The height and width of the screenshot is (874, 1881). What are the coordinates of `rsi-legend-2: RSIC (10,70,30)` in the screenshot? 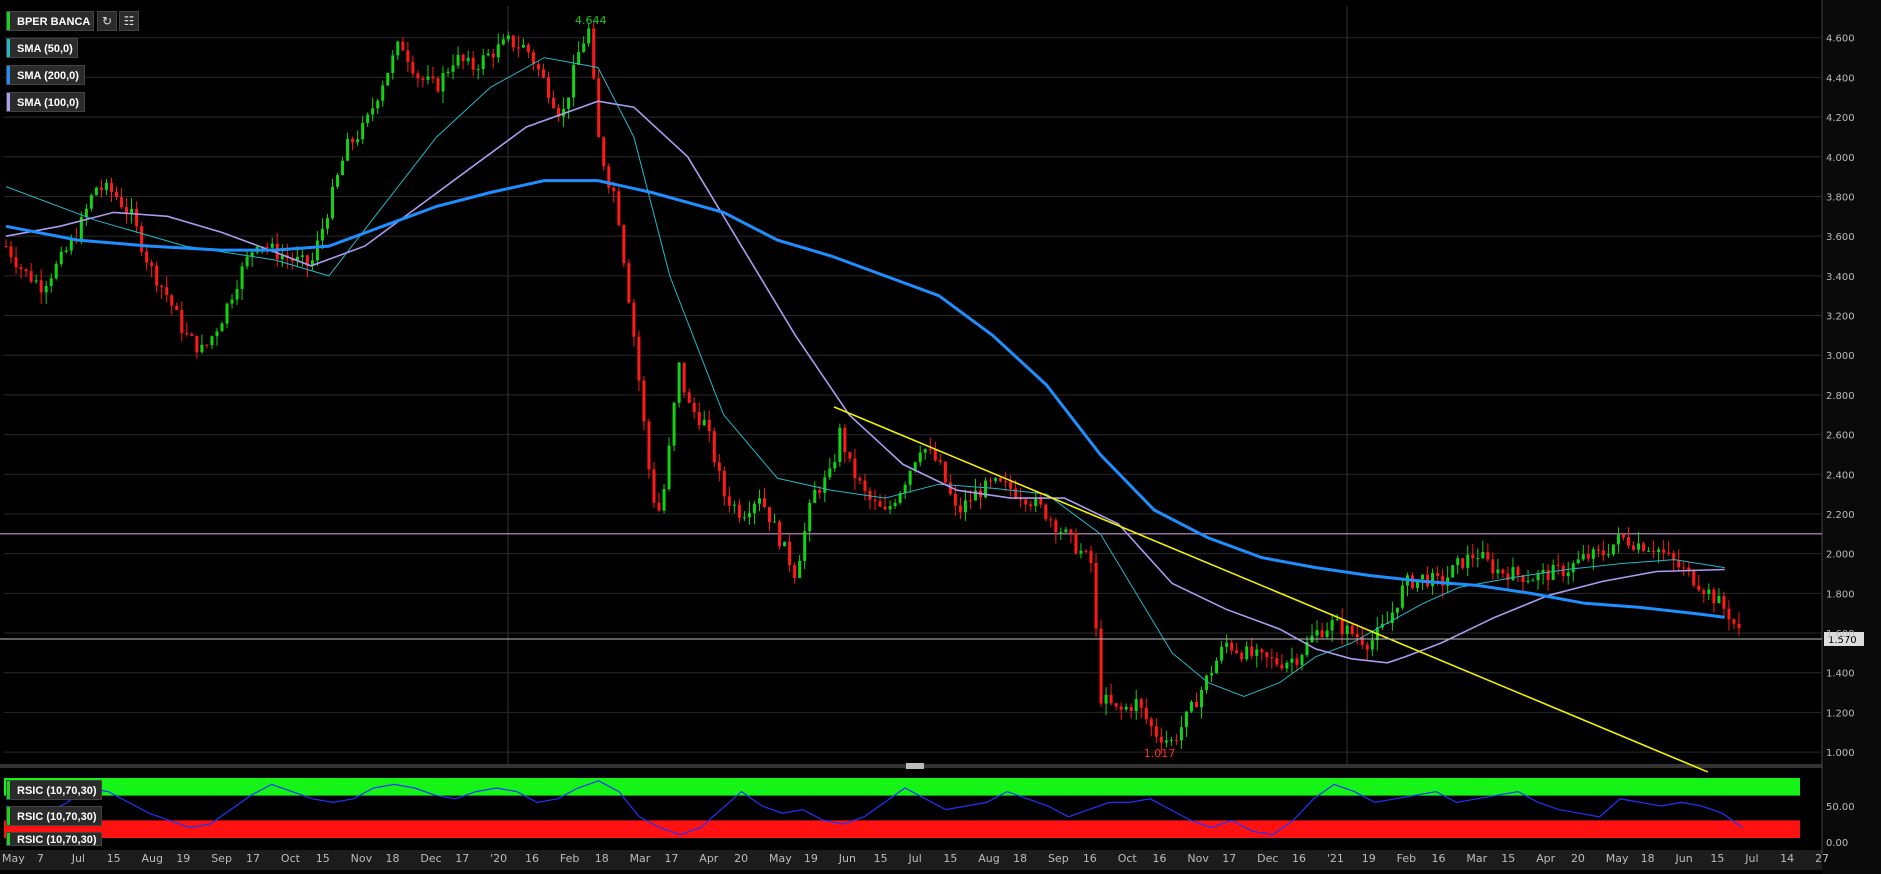 It's located at (54, 816).